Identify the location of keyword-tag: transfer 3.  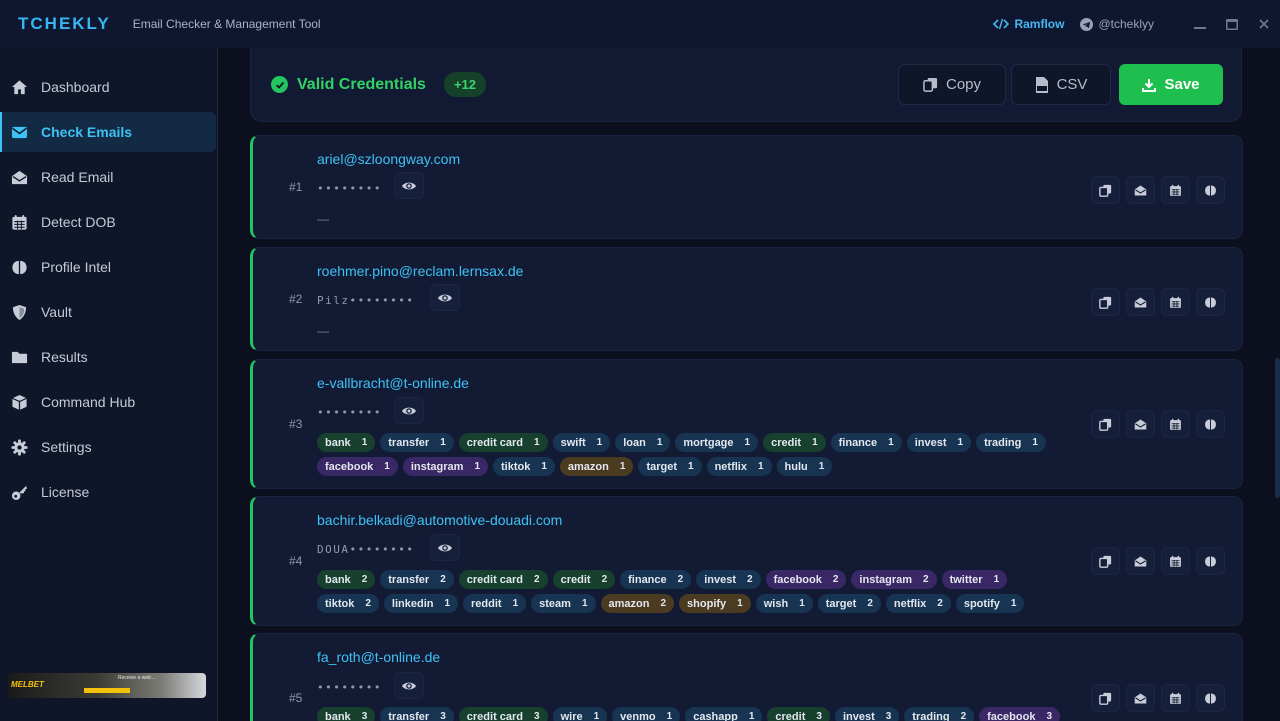
(417, 714).